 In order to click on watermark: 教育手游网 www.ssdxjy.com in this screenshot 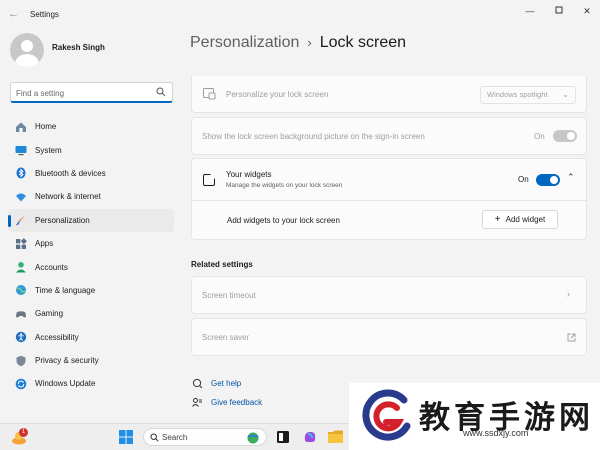, I will do `click(474, 416)`.